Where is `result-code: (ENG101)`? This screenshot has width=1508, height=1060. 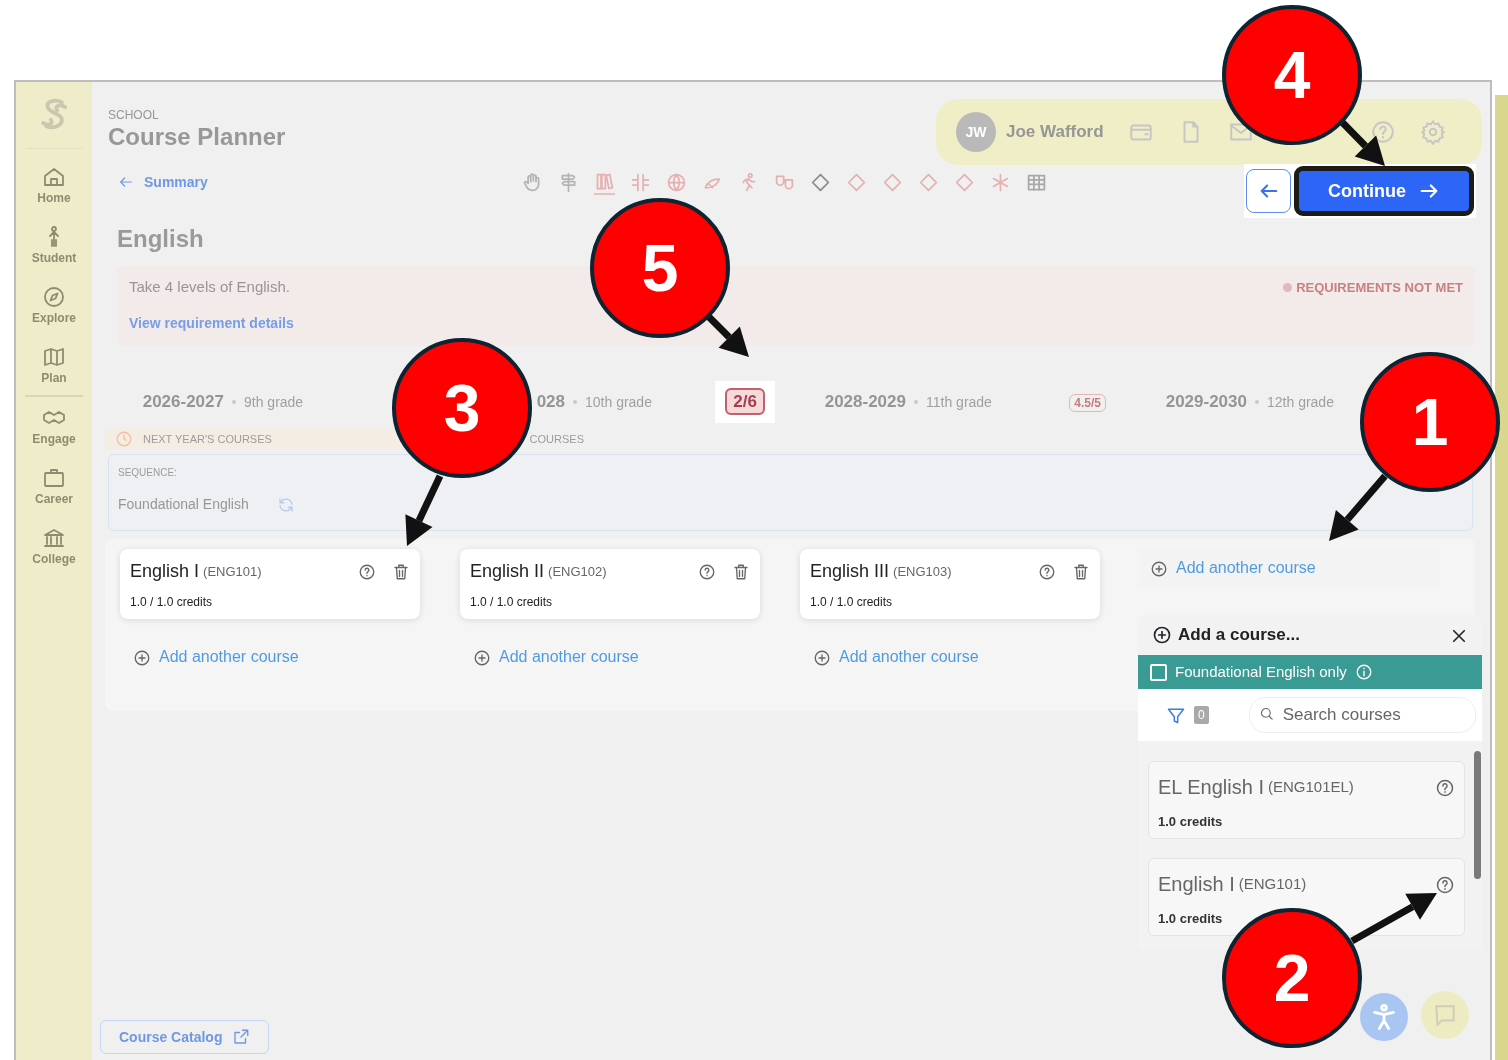 result-code: (ENG101) is located at coordinates (1272, 883).